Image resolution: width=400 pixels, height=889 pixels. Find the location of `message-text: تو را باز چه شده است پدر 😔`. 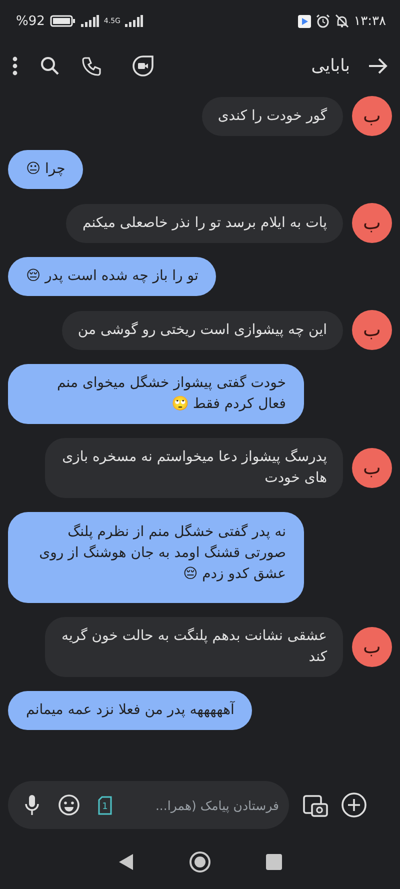

message-text: تو را باز چه شده است پدر 😔 is located at coordinates (112, 276).